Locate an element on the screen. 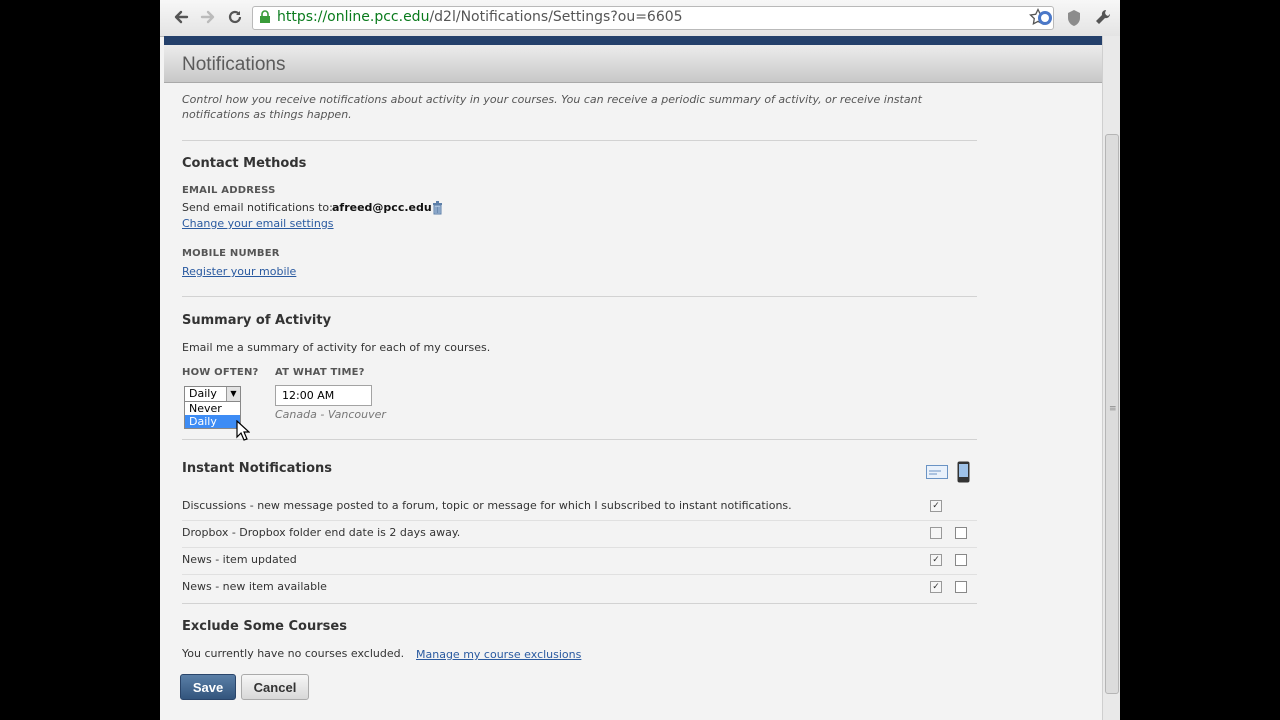  save-button: Save is located at coordinates (208, 687).